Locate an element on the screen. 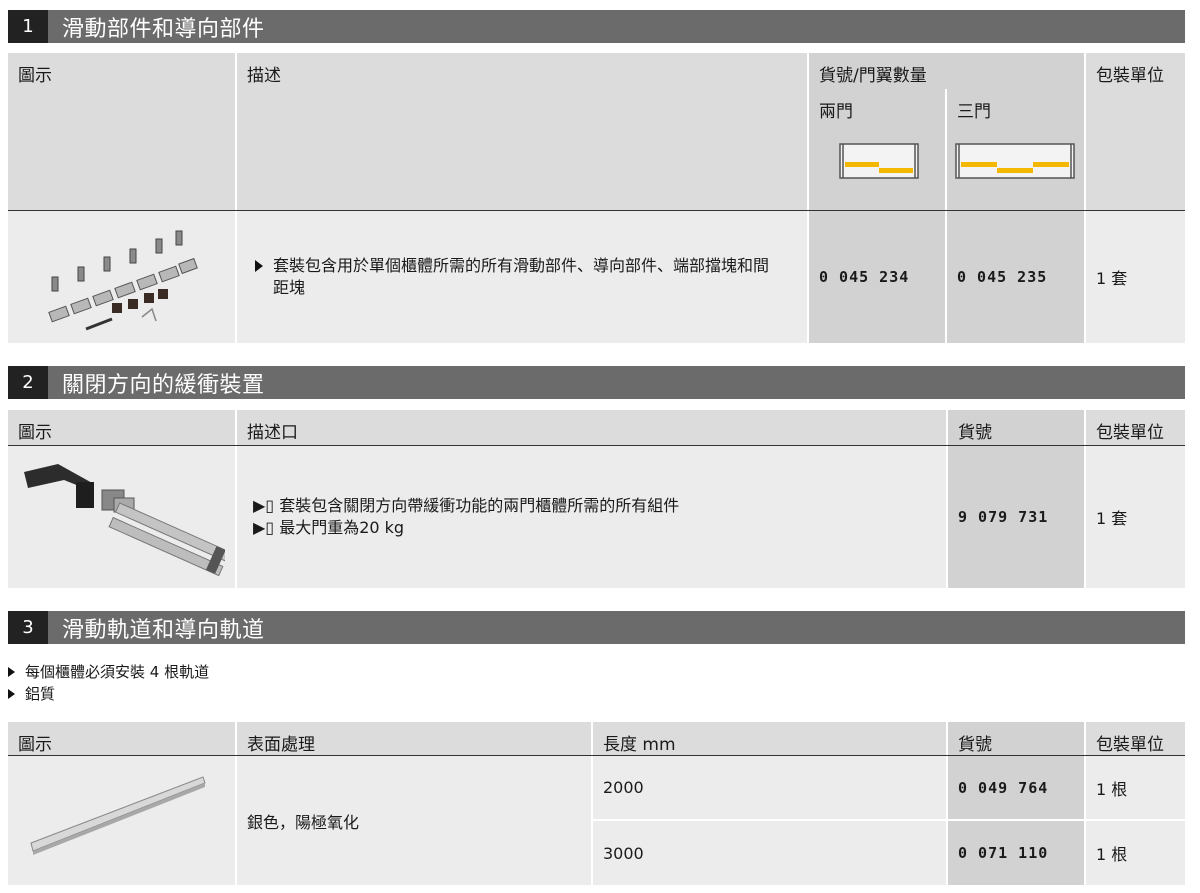 The width and height of the screenshot is (1200, 893). article-number: 0 049 764 is located at coordinates (1016, 787).